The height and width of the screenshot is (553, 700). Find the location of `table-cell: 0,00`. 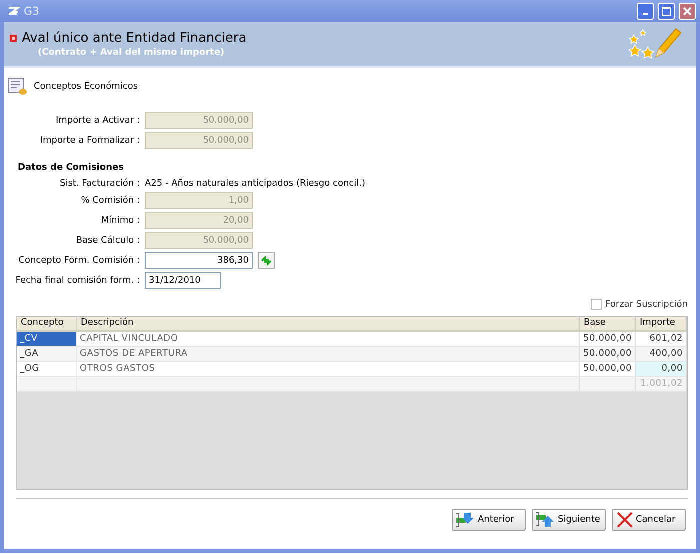

table-cell: 0,00 is located at coordinates (661, 369).